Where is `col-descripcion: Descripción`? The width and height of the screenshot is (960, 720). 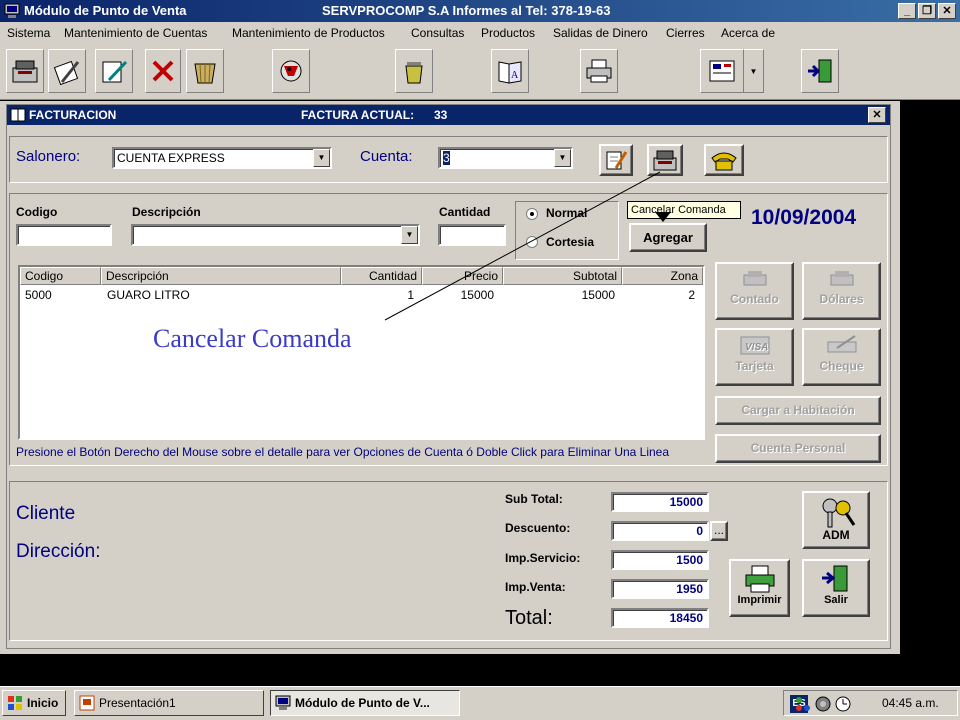 col-descripcion: Descripción is located at coordinates (221, 276).